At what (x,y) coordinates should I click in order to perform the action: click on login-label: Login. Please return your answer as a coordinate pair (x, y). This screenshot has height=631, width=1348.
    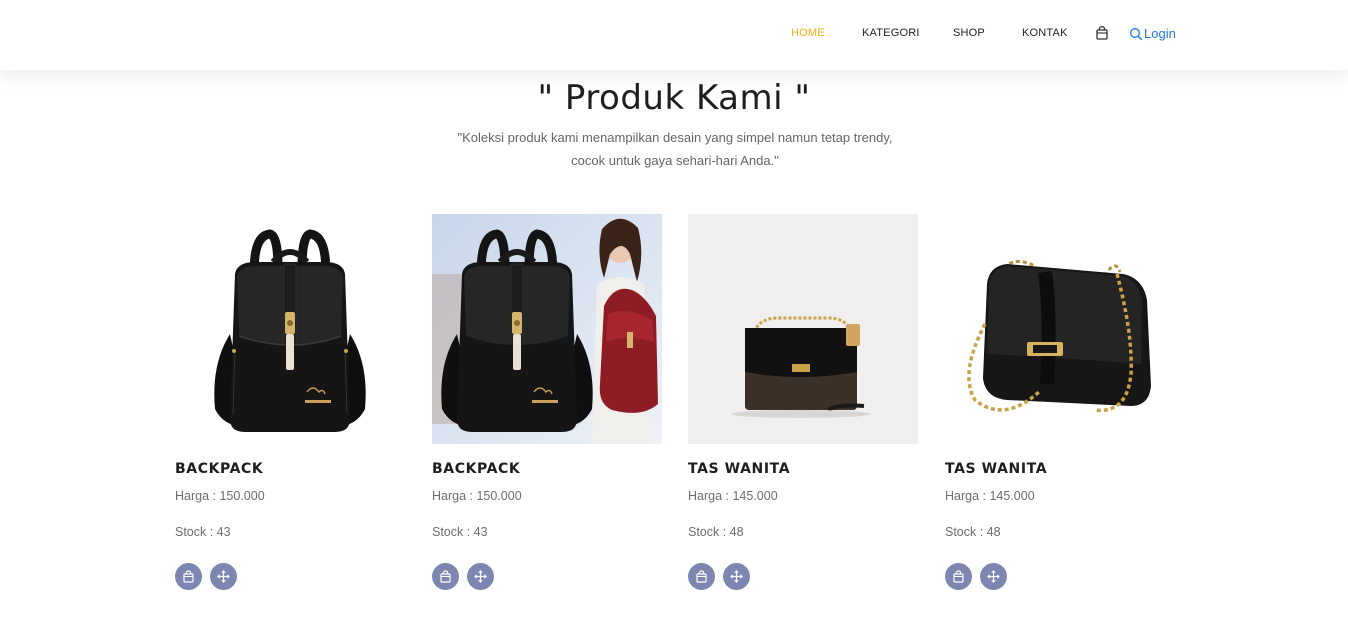
    Looking at the image, I should click on (1160, 33).